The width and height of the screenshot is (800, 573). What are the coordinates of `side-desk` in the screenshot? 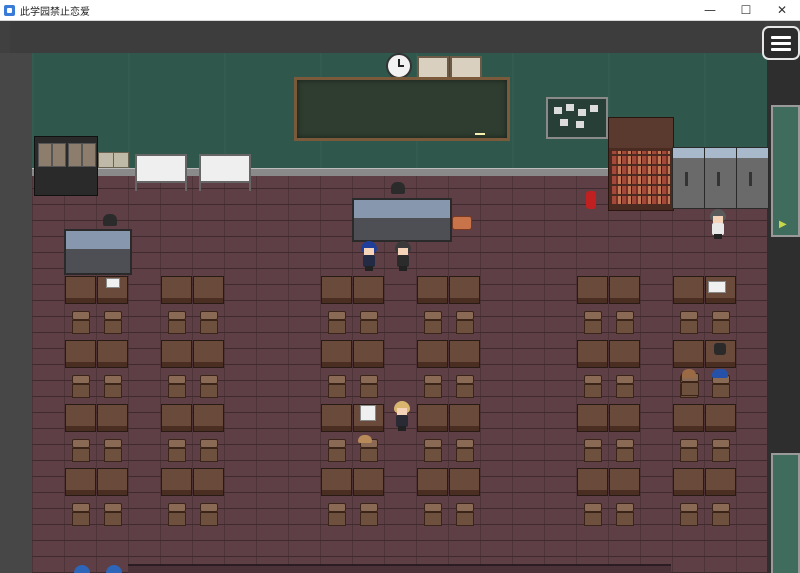 It's located at (98, 252).